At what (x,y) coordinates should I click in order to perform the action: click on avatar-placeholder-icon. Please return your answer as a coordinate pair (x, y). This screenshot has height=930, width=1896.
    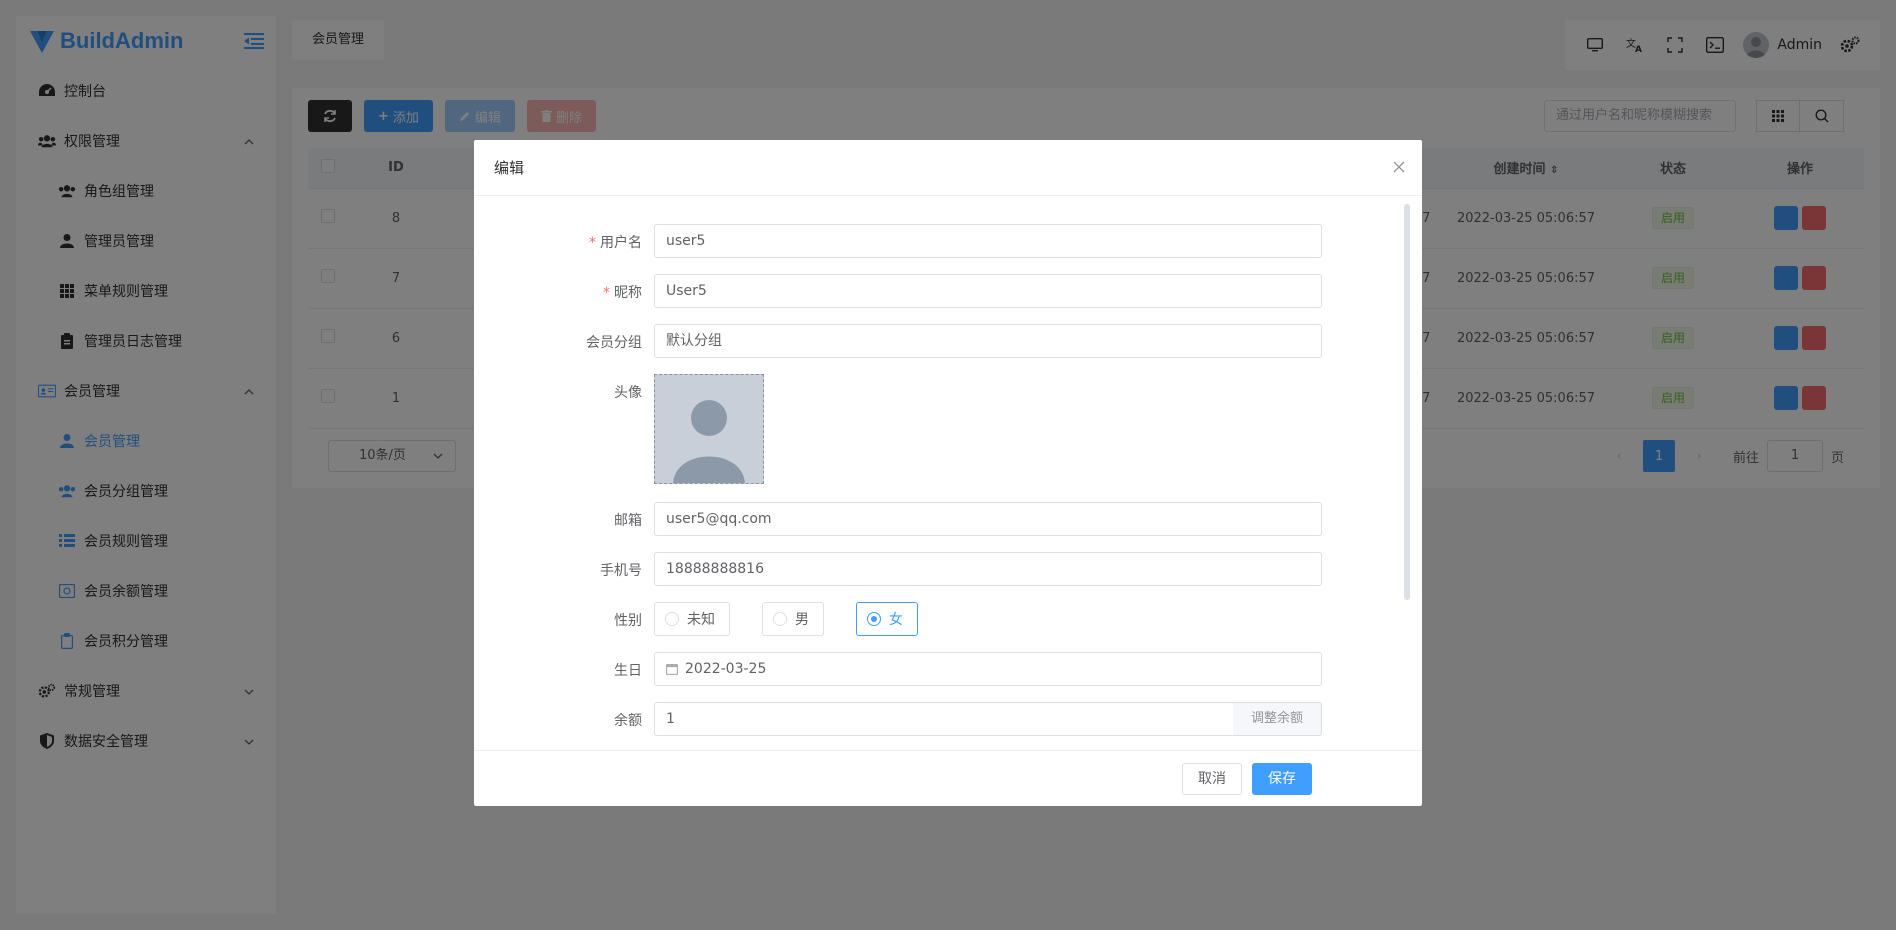
    Looking at the image, I should click on (709, 429).